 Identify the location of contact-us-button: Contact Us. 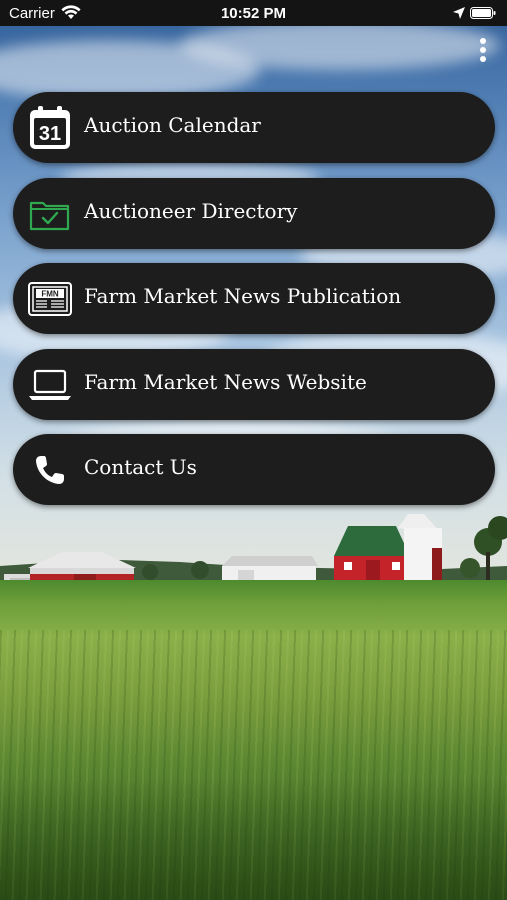
(254, 469).